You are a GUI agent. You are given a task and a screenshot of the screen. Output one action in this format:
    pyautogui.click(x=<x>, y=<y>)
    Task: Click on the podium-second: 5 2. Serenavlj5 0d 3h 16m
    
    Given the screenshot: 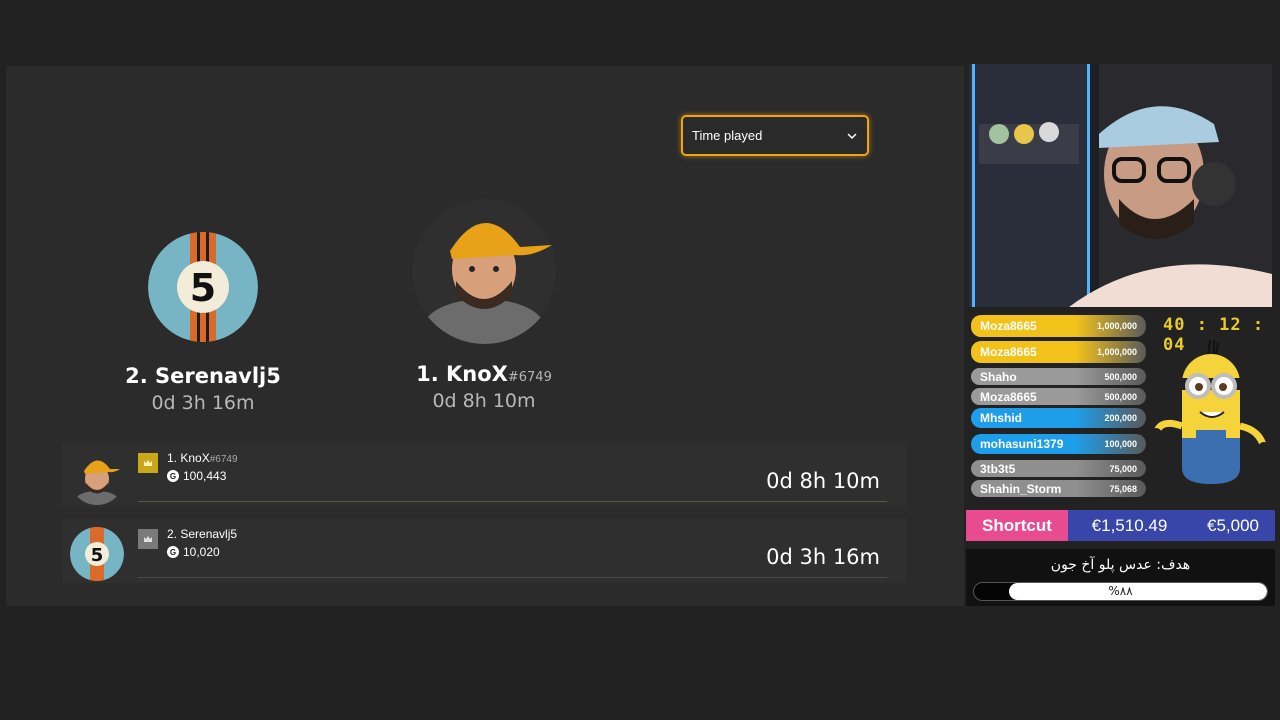 What is the action you would take?
    pyautogui.click(x=203, y=323)
    